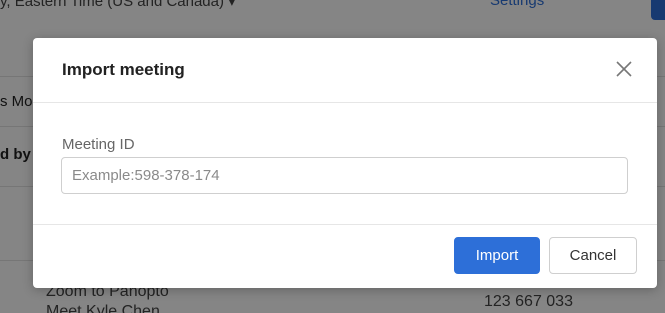 The width and height of the screenshot is (665, 313). What do you see at coordinates (593, 255) in the screenshot?
I see `cancel-button: Cancel` at bounding box center [593, 255].